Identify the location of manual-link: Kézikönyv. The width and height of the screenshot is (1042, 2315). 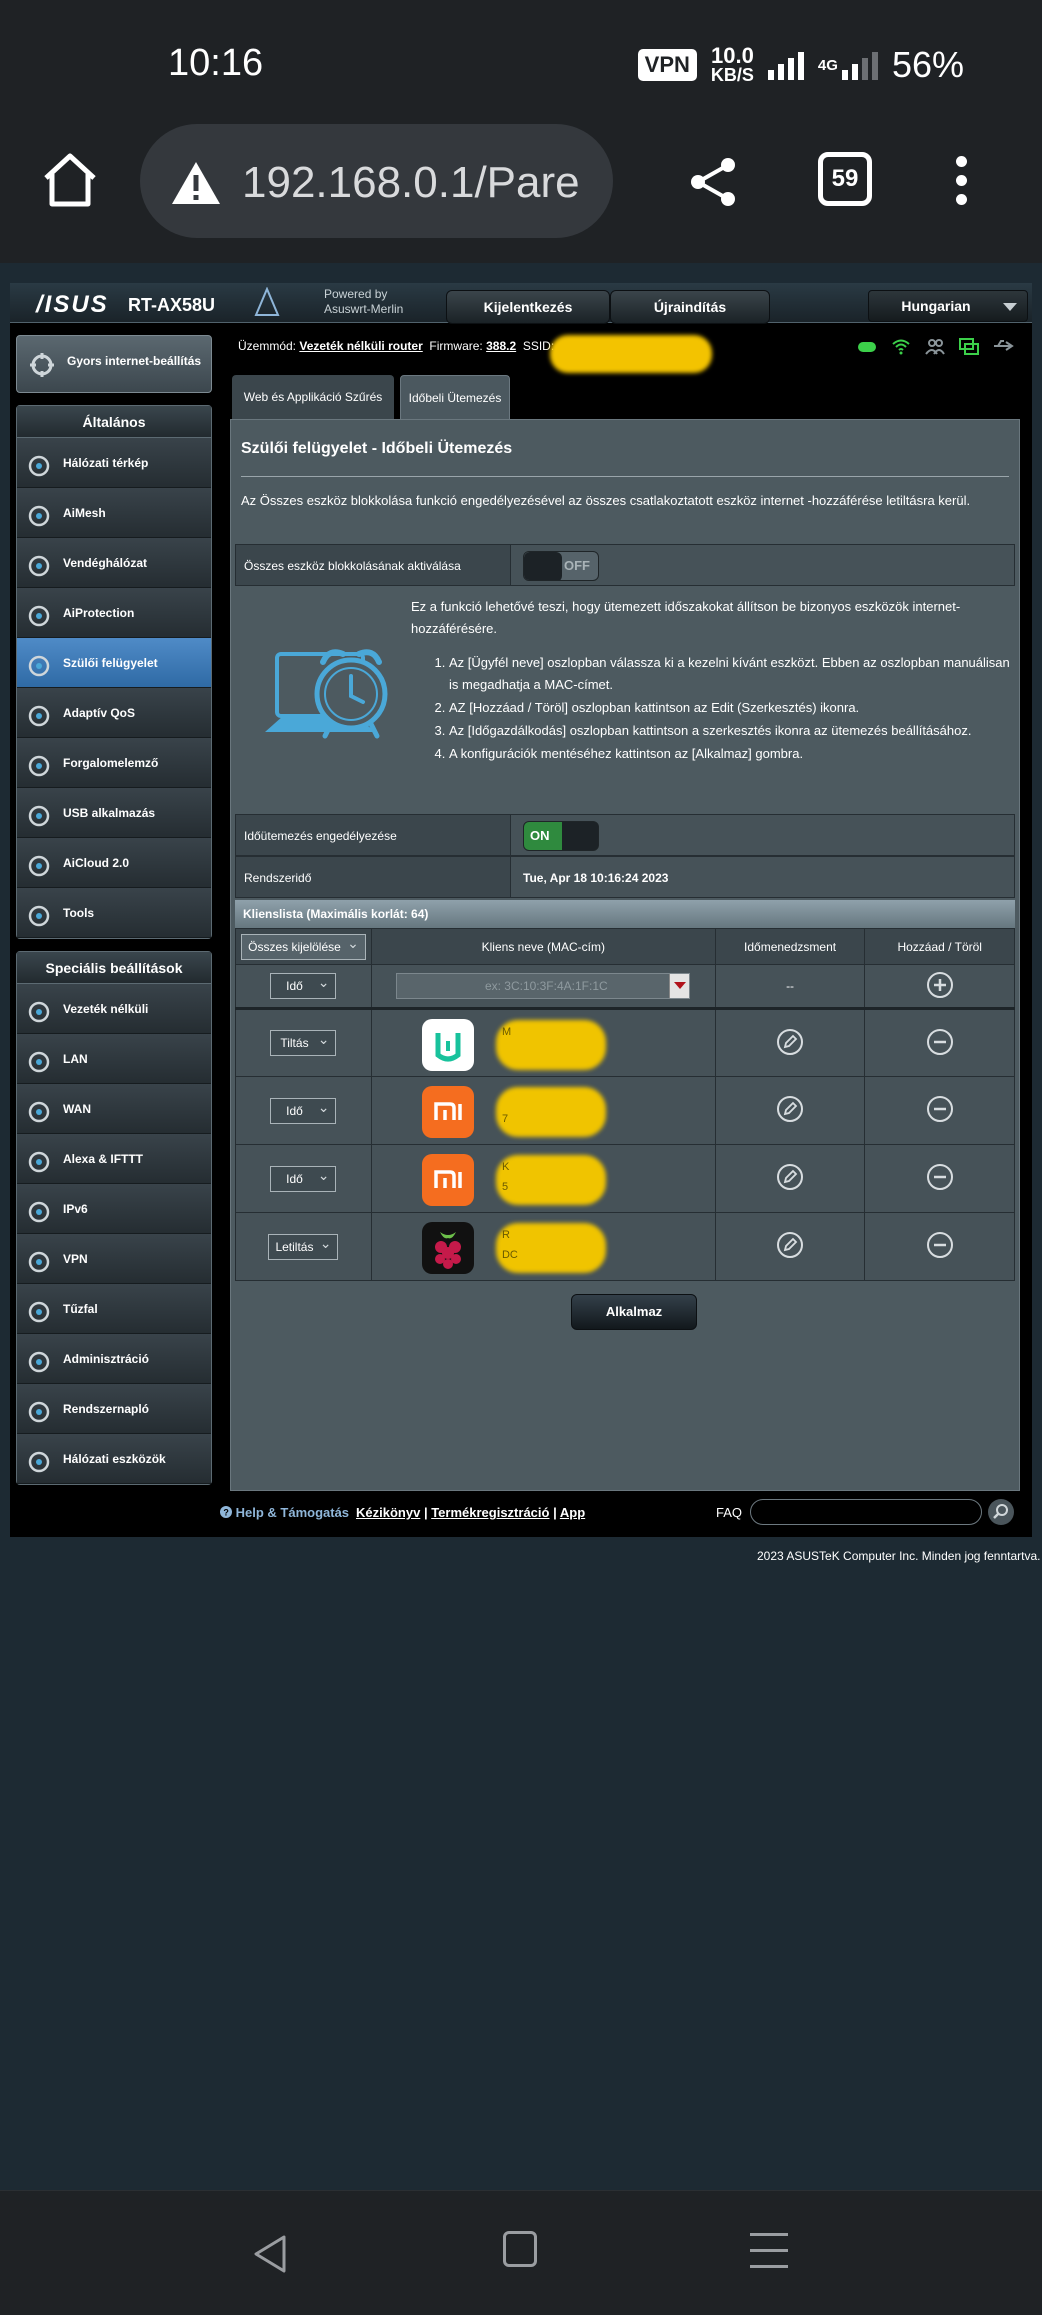
(388, 1512).